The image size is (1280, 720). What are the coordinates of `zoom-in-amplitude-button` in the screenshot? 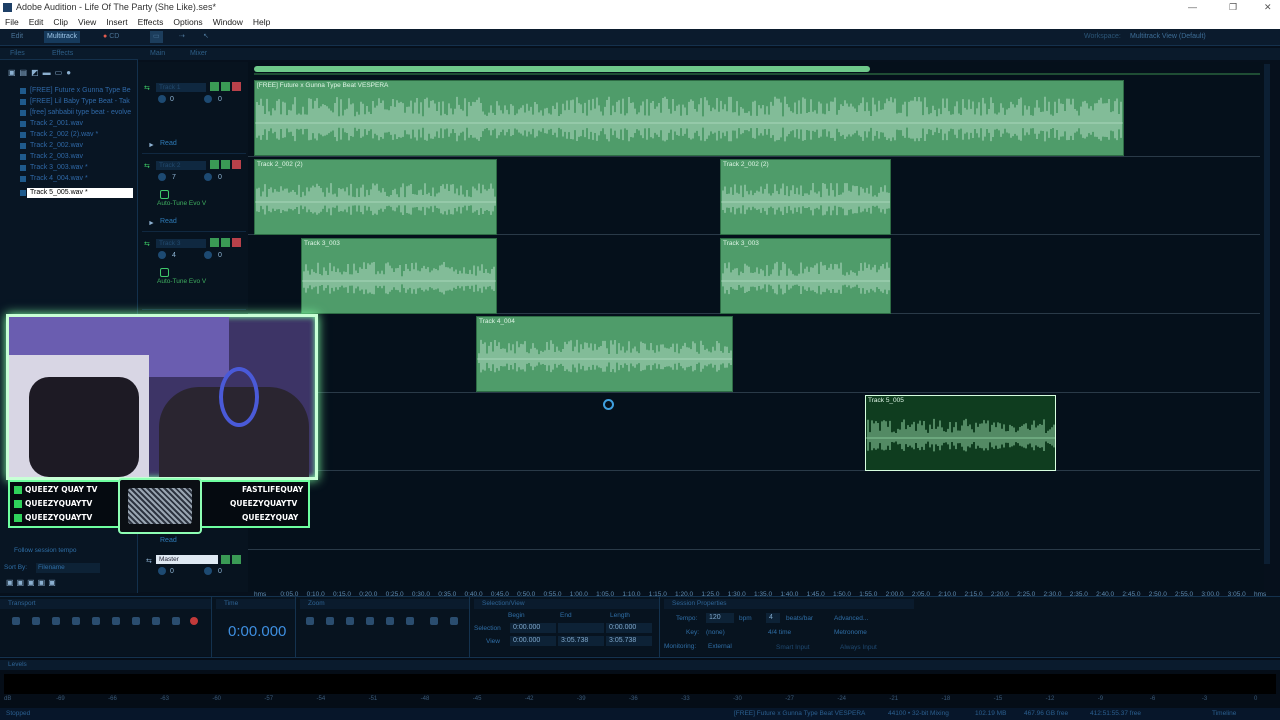 It's located at (310, 621).